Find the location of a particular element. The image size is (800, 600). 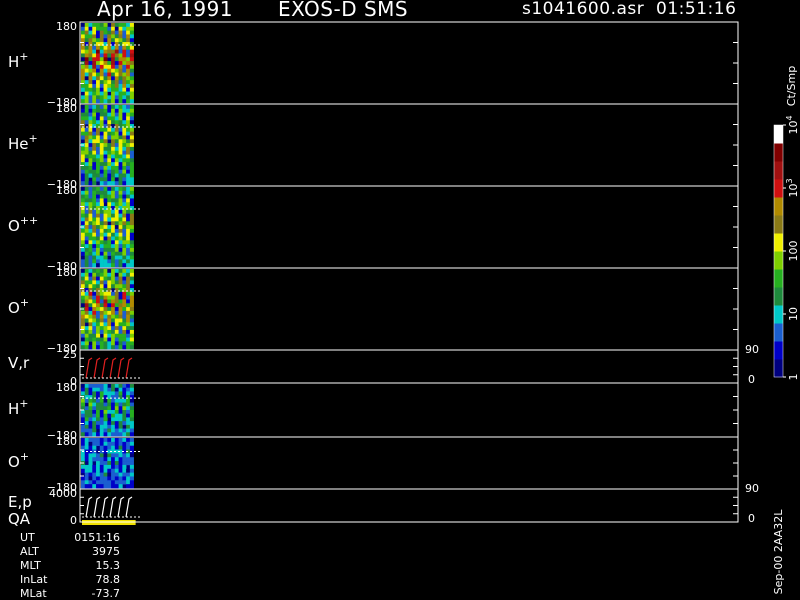

colorbar-segment is located at coordinates (778, 278).